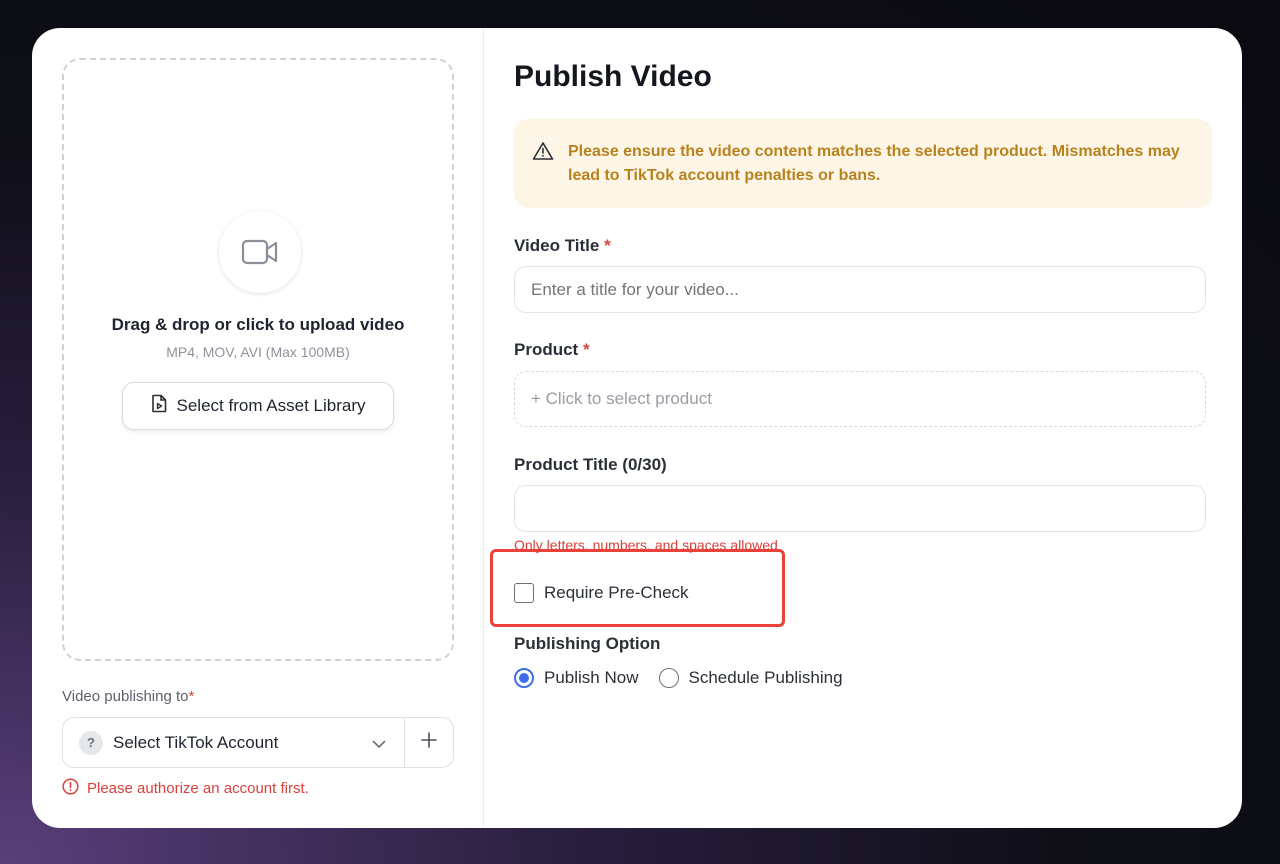  I want to click on select-asset-library-button: Select from Asset Library, so click(258, 406).